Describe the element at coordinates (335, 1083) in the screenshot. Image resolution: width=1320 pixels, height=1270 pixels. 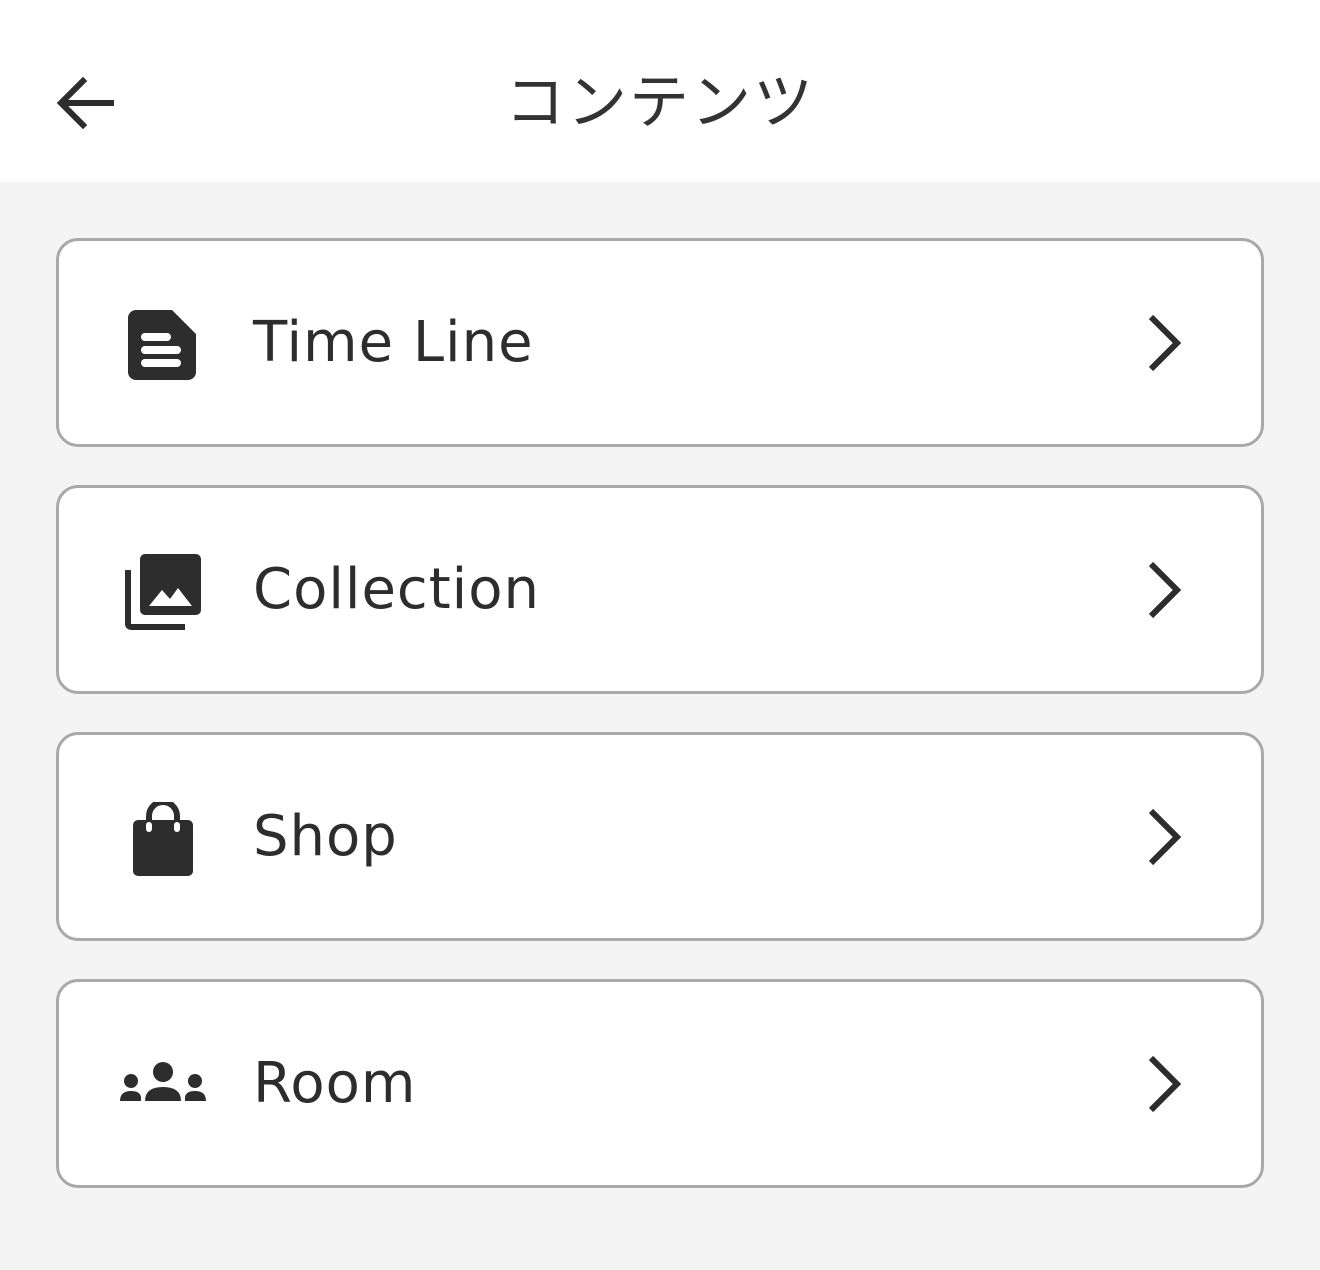
I see `menu-item-label: Room` at that location.